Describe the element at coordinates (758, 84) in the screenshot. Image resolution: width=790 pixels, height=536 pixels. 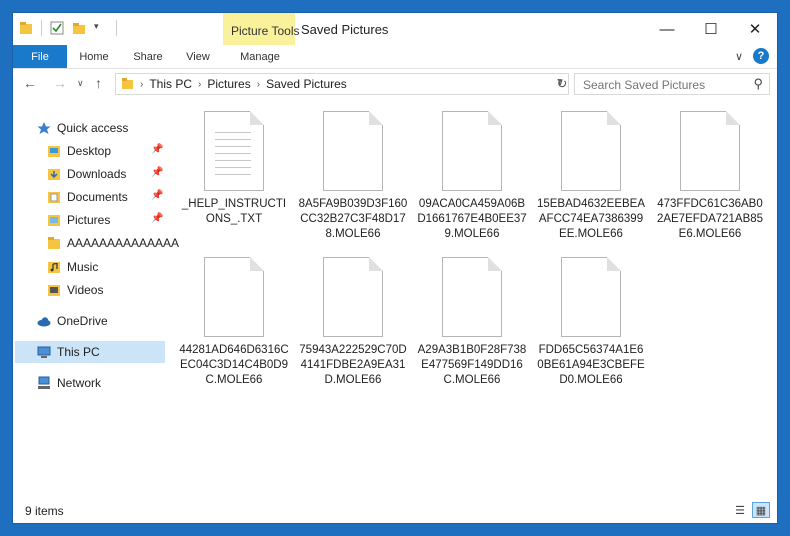
I see `search-icon: ⚲` at that location.